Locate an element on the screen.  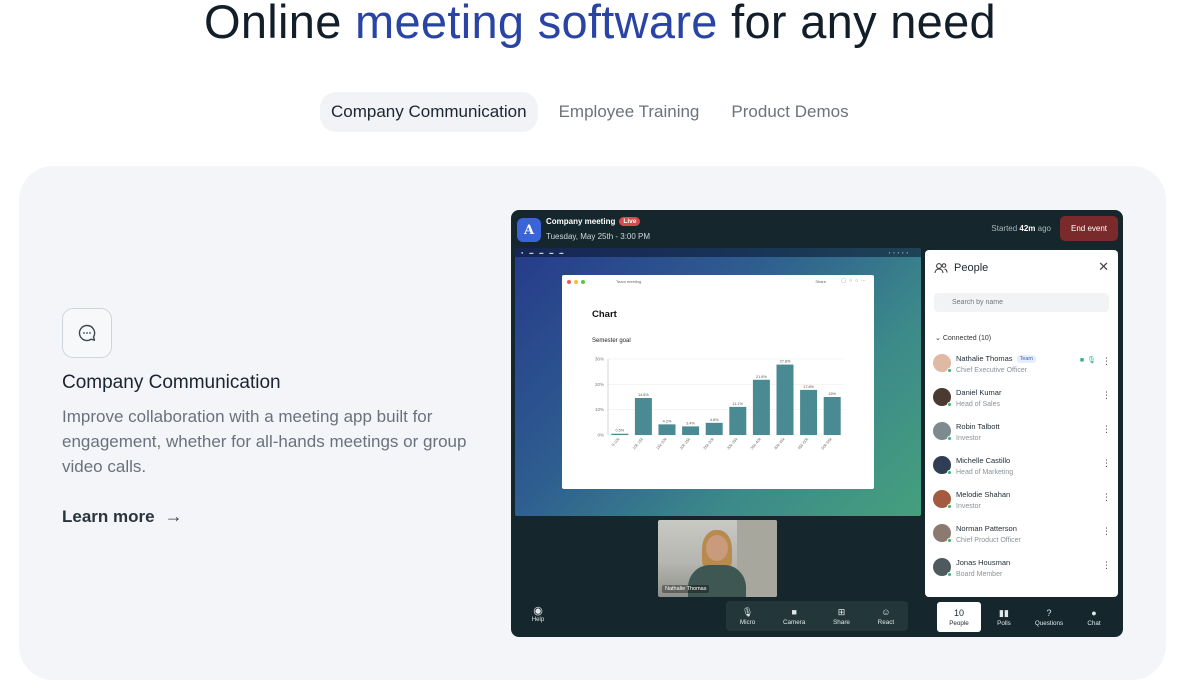
camera-button: ■ Camera is located at coordinates (794, 616).